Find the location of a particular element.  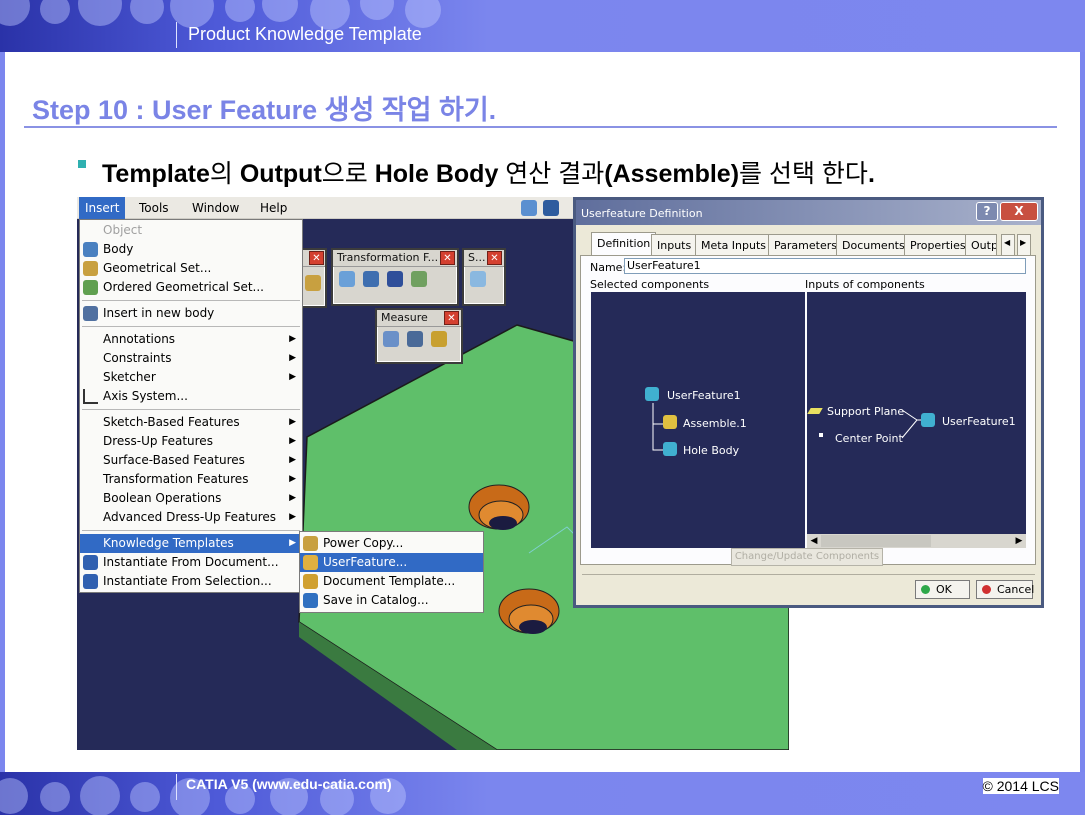

catalog-icon is located at coordinates (310, 600).